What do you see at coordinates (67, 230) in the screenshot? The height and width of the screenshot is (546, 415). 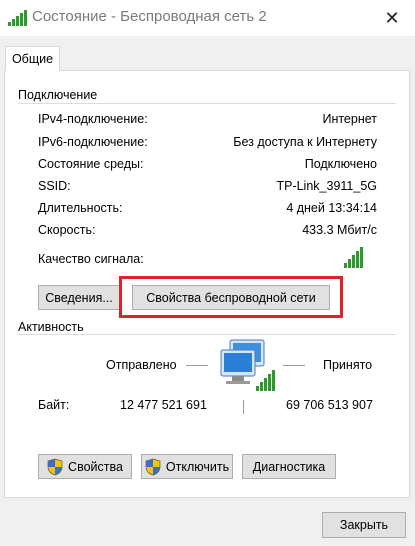 I see `speed-label: Скорость:` at bounding box center [67, 230].